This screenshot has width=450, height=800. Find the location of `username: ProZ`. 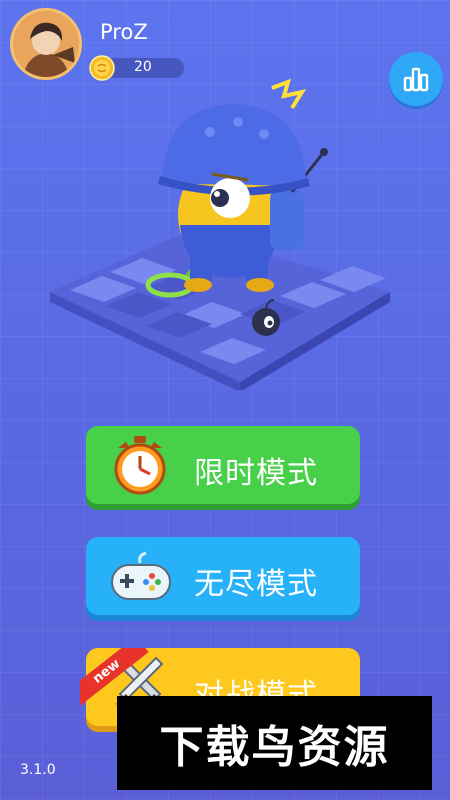

username: ProZ is located at coordinates (124, 32).